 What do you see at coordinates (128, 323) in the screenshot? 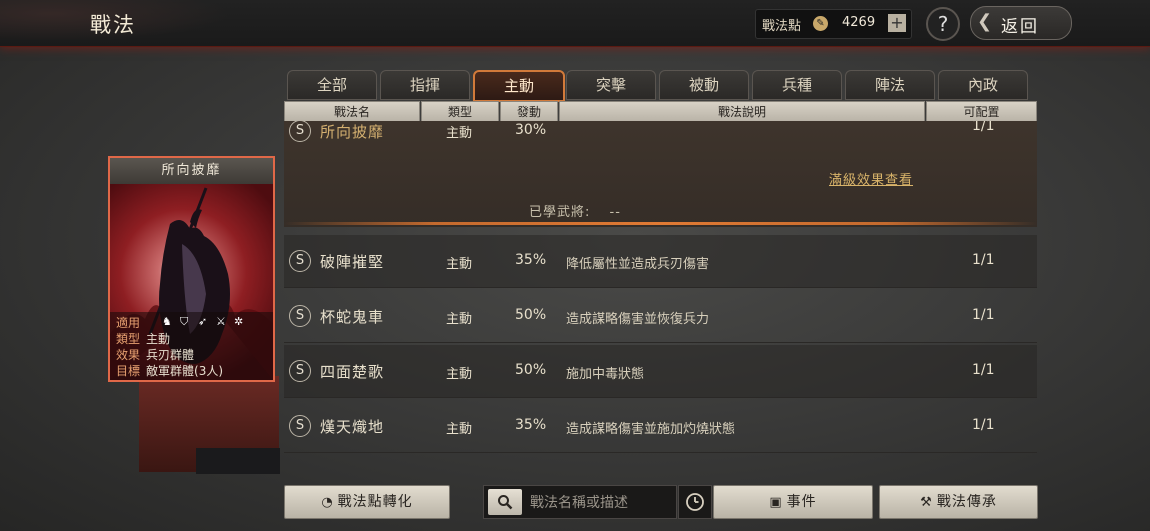
I see `applicable-key: 適用` at bounding box center [128, 323].